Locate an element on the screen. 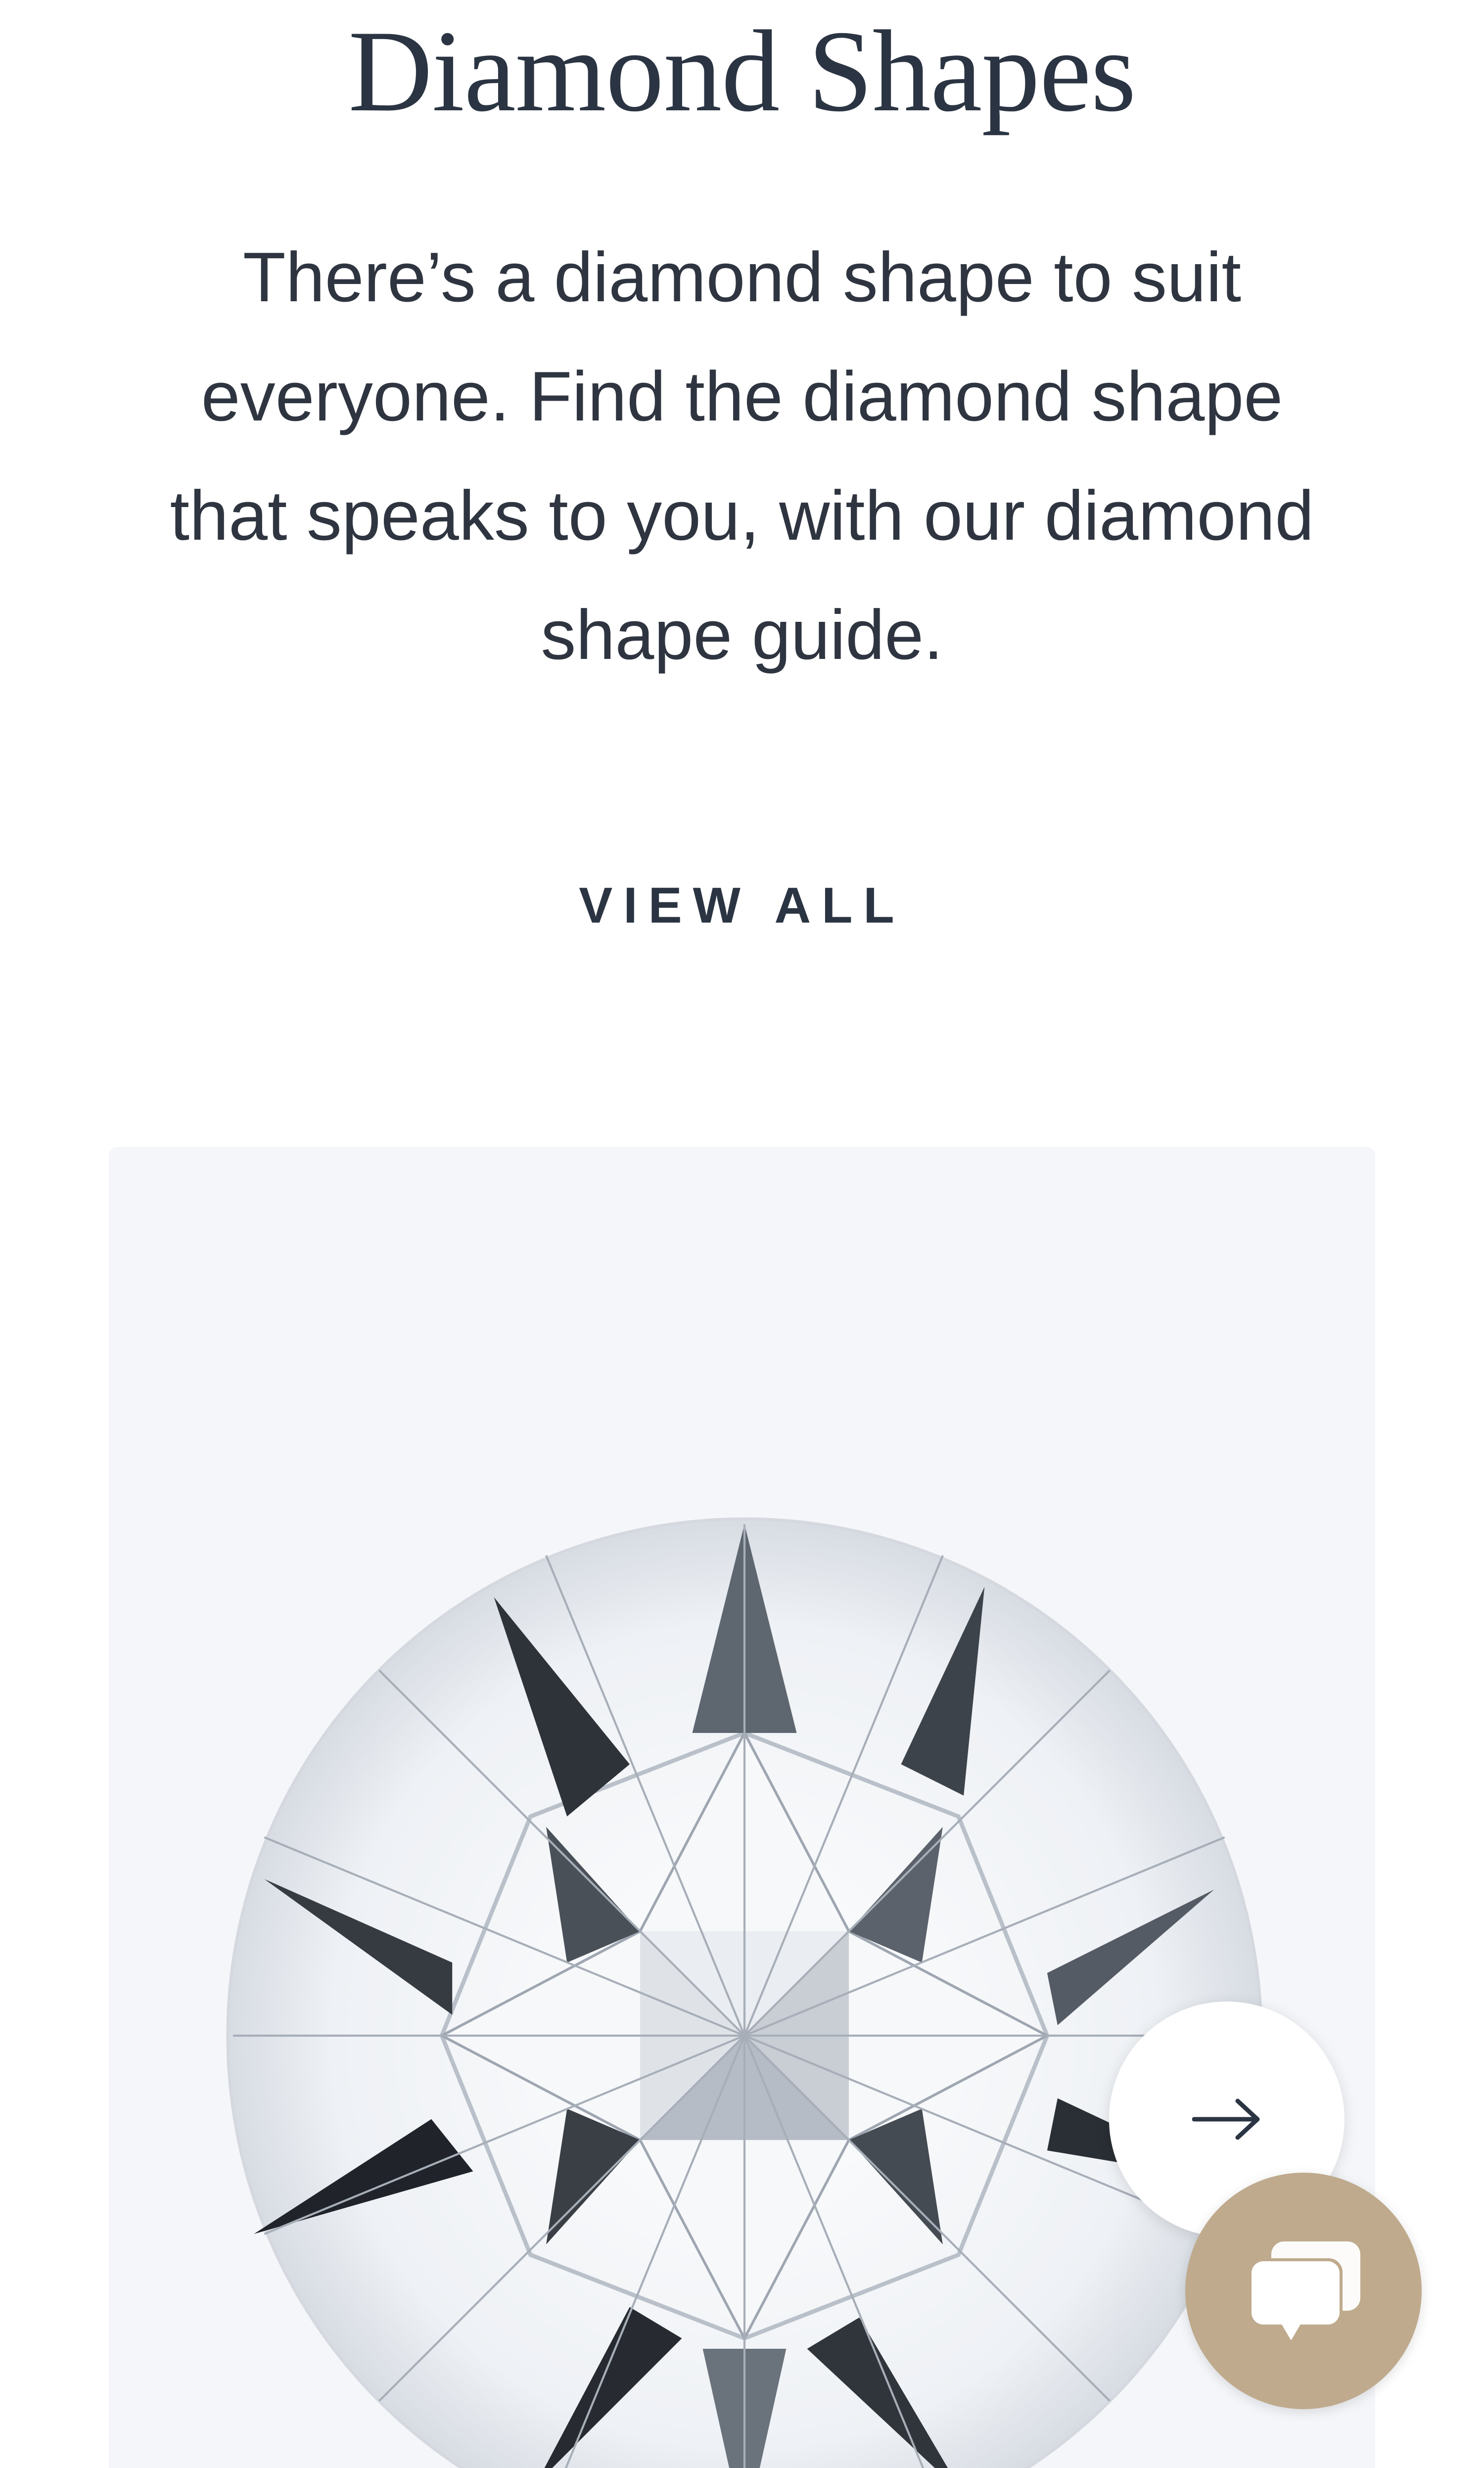 The image size is (1484, 2468). chat-widget-button is located at coordinates (1303, 2291).